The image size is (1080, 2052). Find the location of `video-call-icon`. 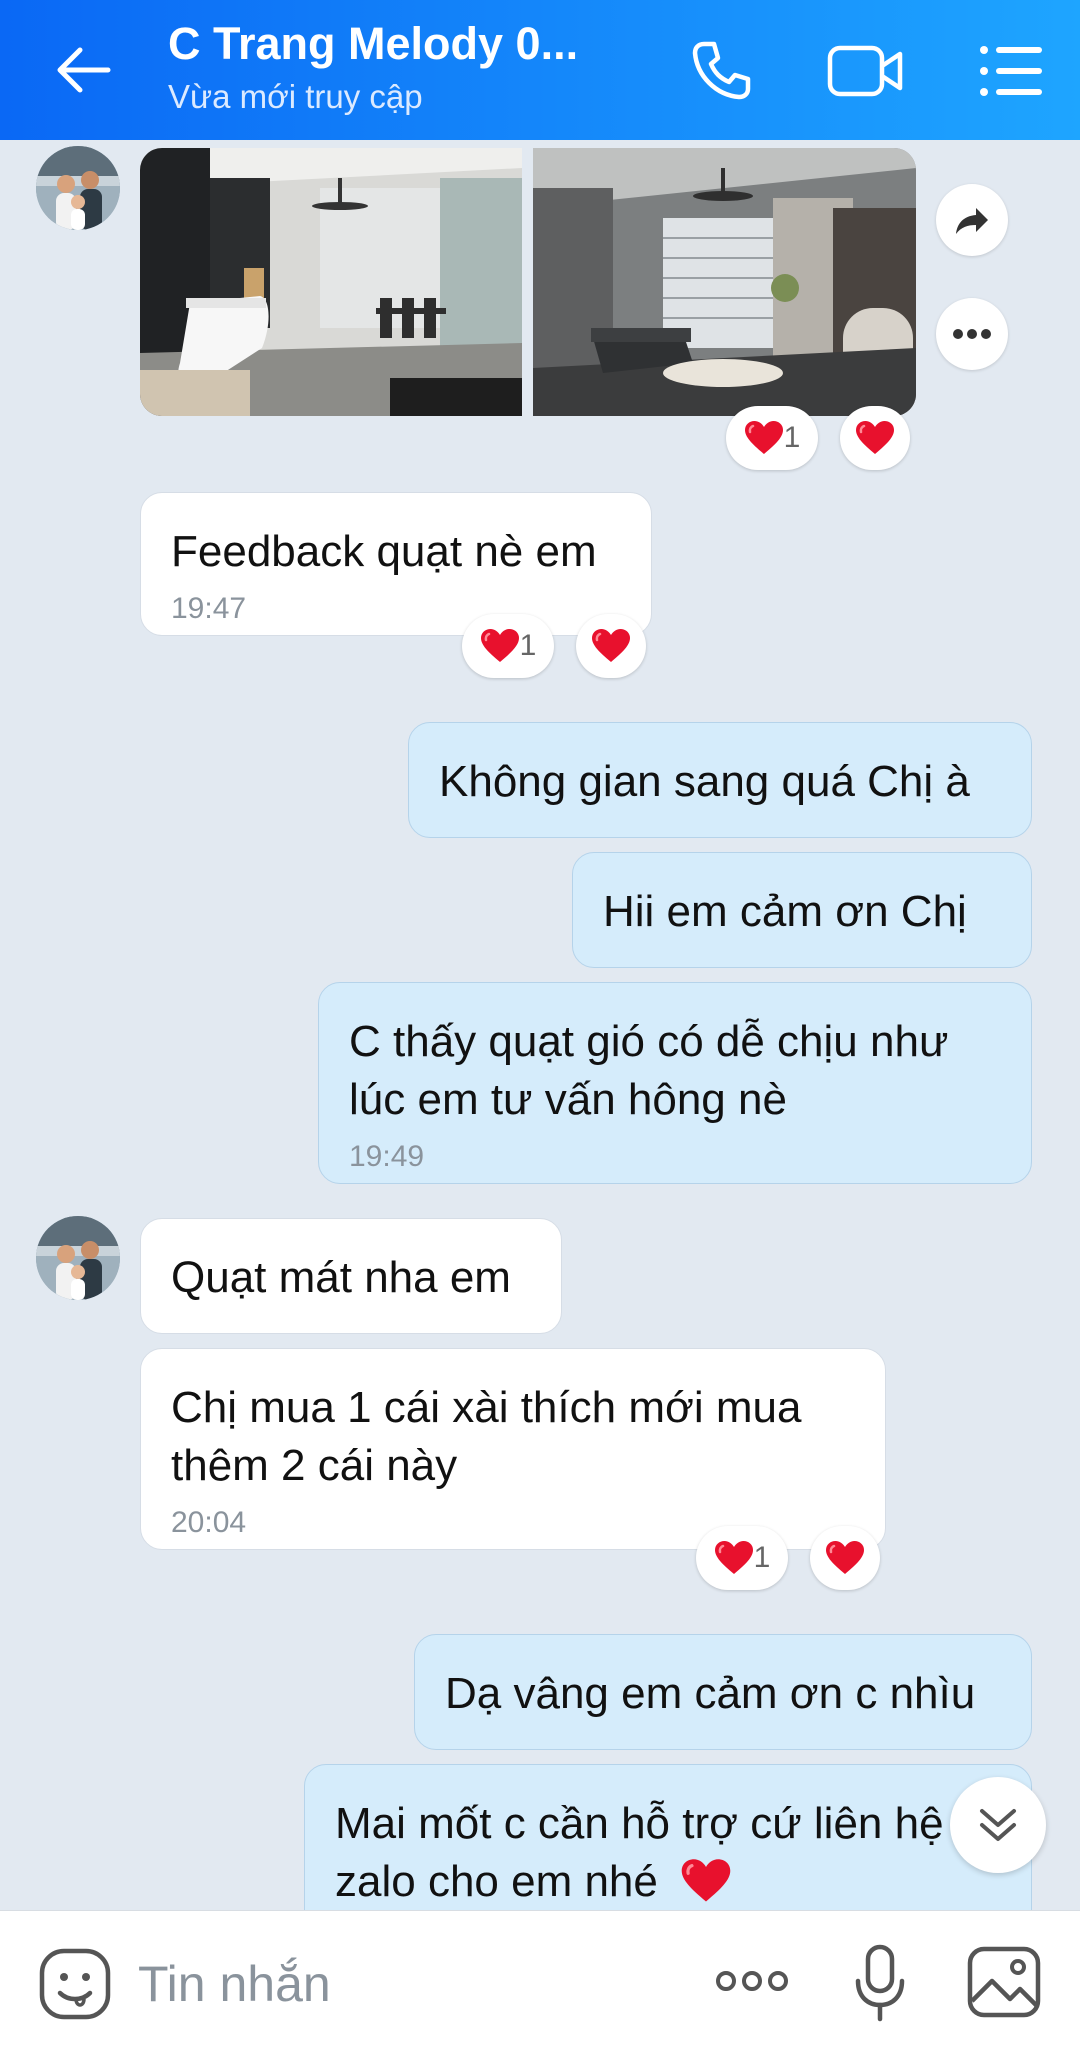

video-call-icon is located at coordinates (864, 71).